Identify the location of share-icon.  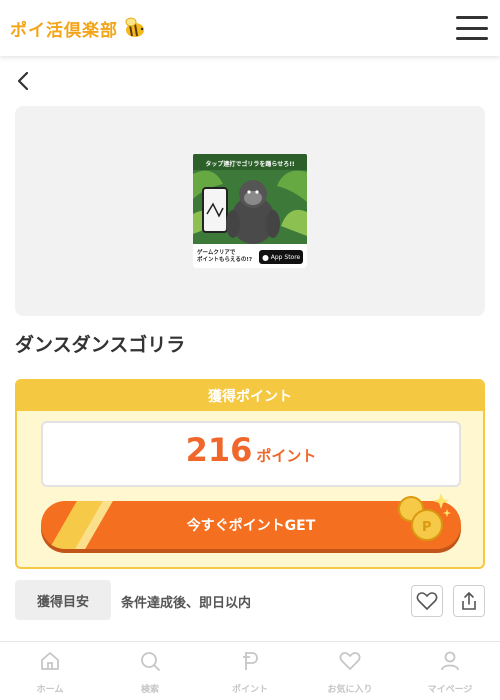
(469, 601).